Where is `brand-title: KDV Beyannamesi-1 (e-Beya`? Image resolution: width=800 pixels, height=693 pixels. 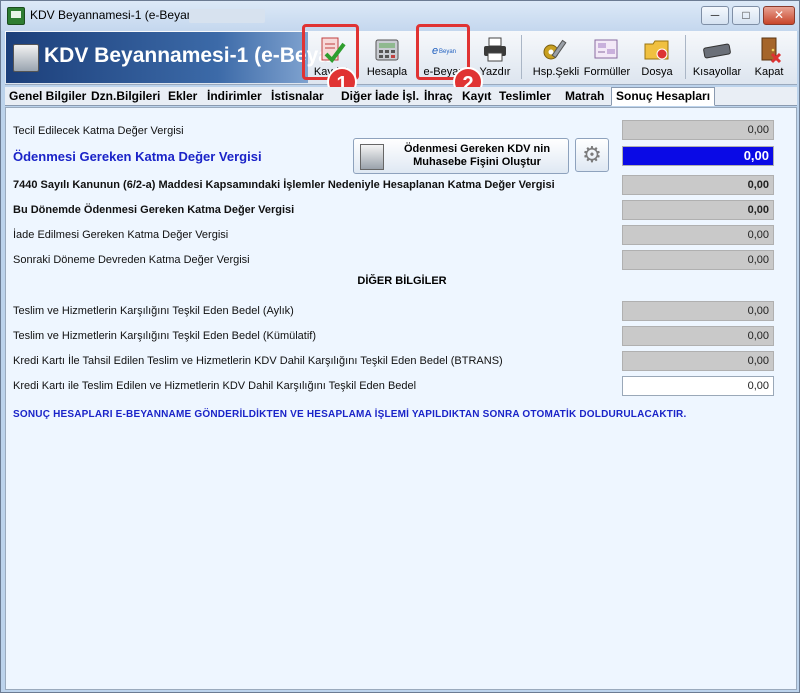 brand-title: KDV Beyannamesi-1 (e-Beya is located at coordinates (187, 55).